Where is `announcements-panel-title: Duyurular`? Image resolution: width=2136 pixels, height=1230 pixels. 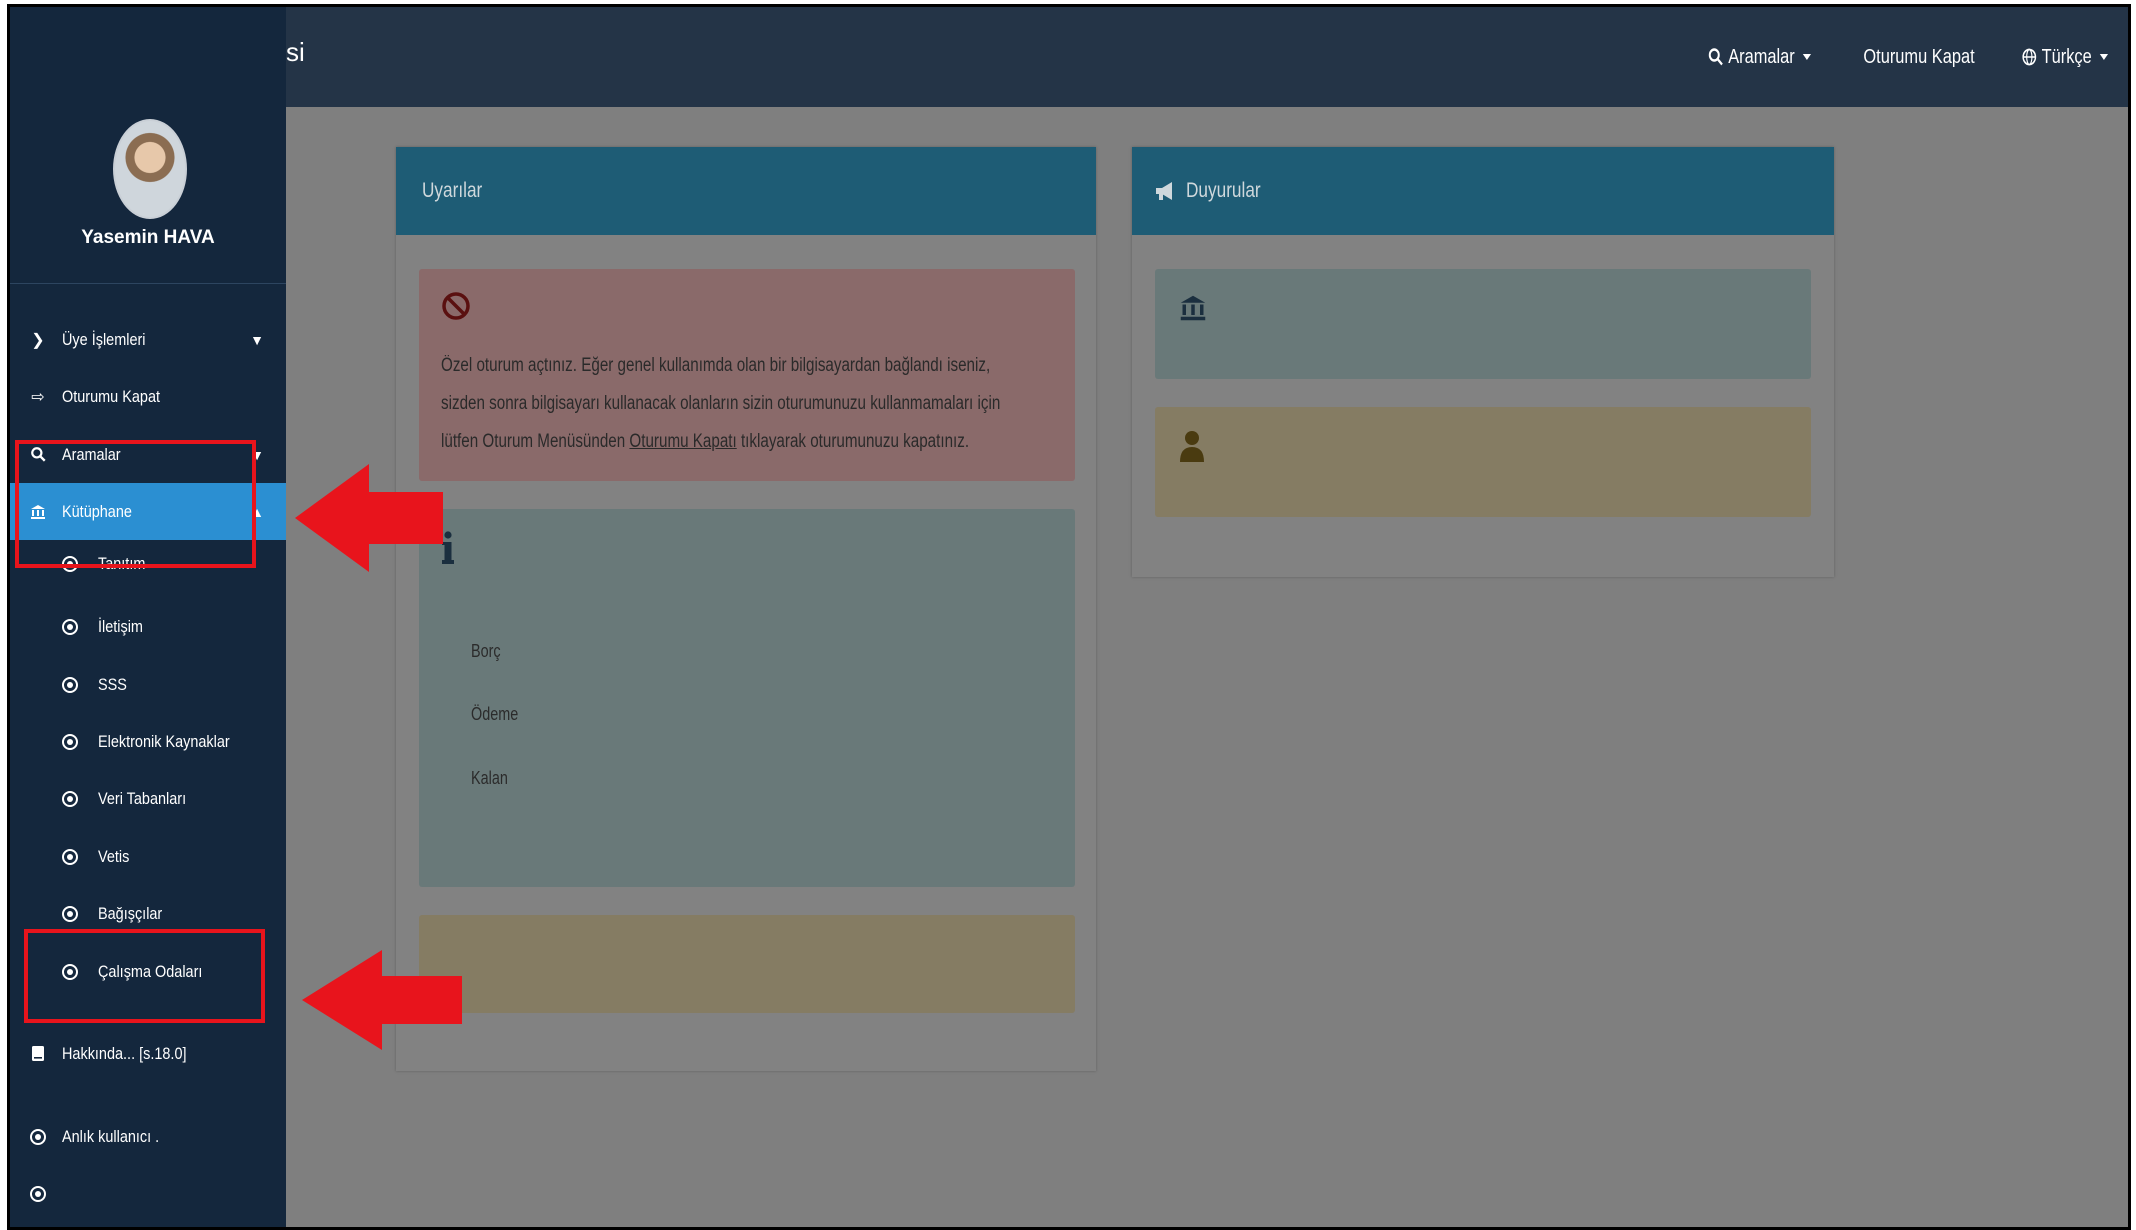
announcements-panel-title: Duyurular is located at coordinates (1223, 190).